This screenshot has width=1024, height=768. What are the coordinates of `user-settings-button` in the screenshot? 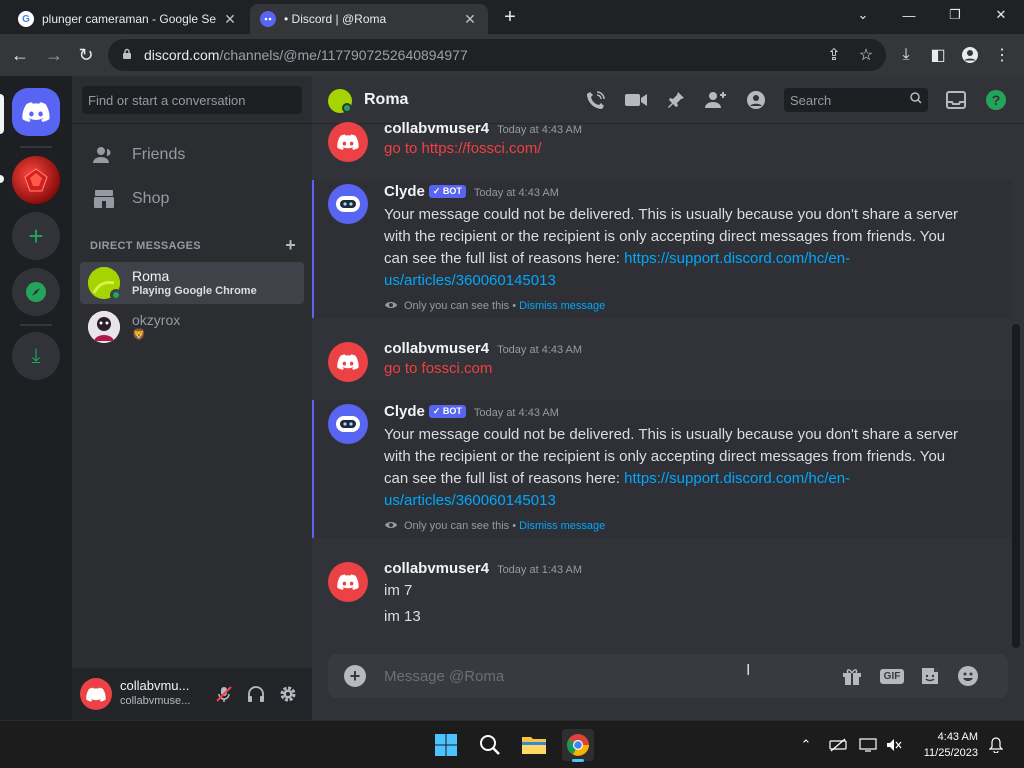 It's located at (288, 694).